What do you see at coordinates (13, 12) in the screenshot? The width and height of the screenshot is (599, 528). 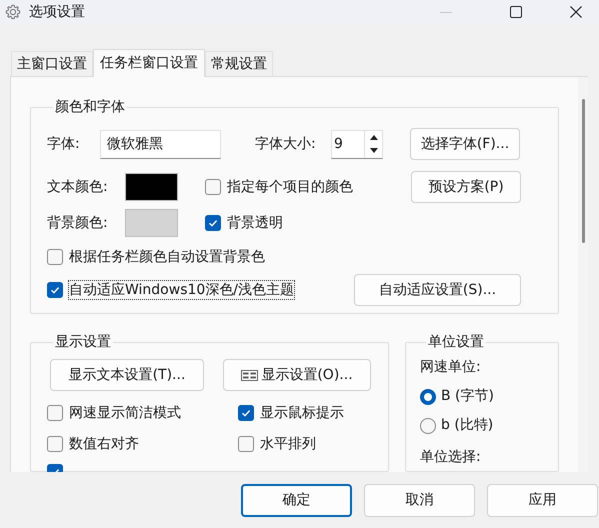 I see `settings-icon` at bounding box center [13, 12].